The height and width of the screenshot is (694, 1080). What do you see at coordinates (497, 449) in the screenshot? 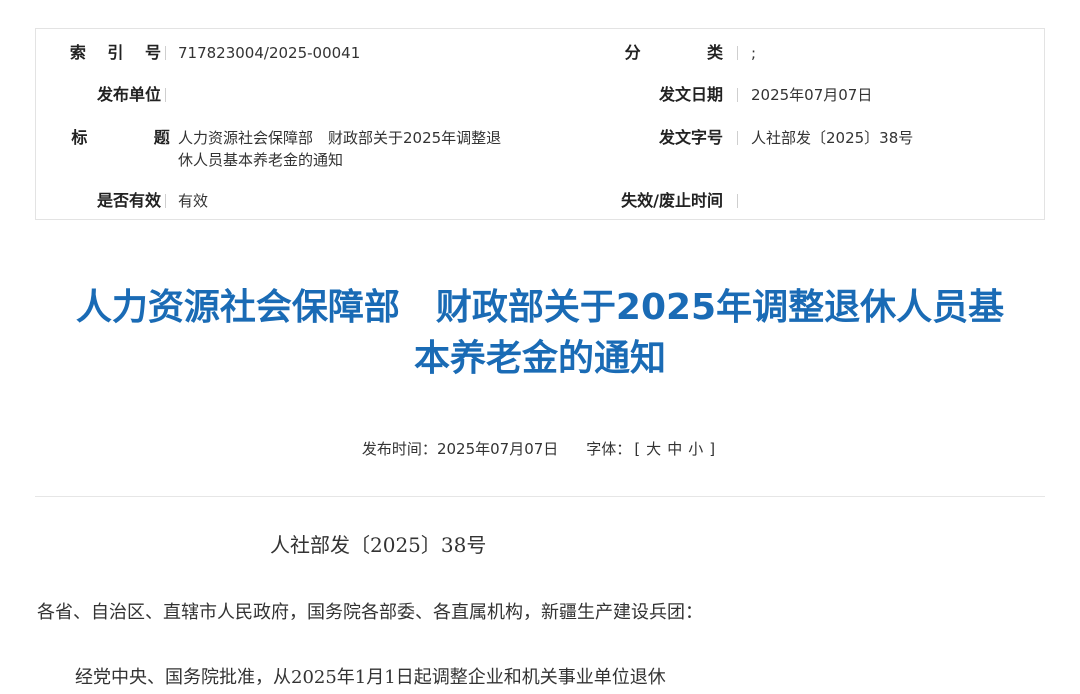
I see `publish-time-value: 2025年07月07日` at bounding box center [497, 449].